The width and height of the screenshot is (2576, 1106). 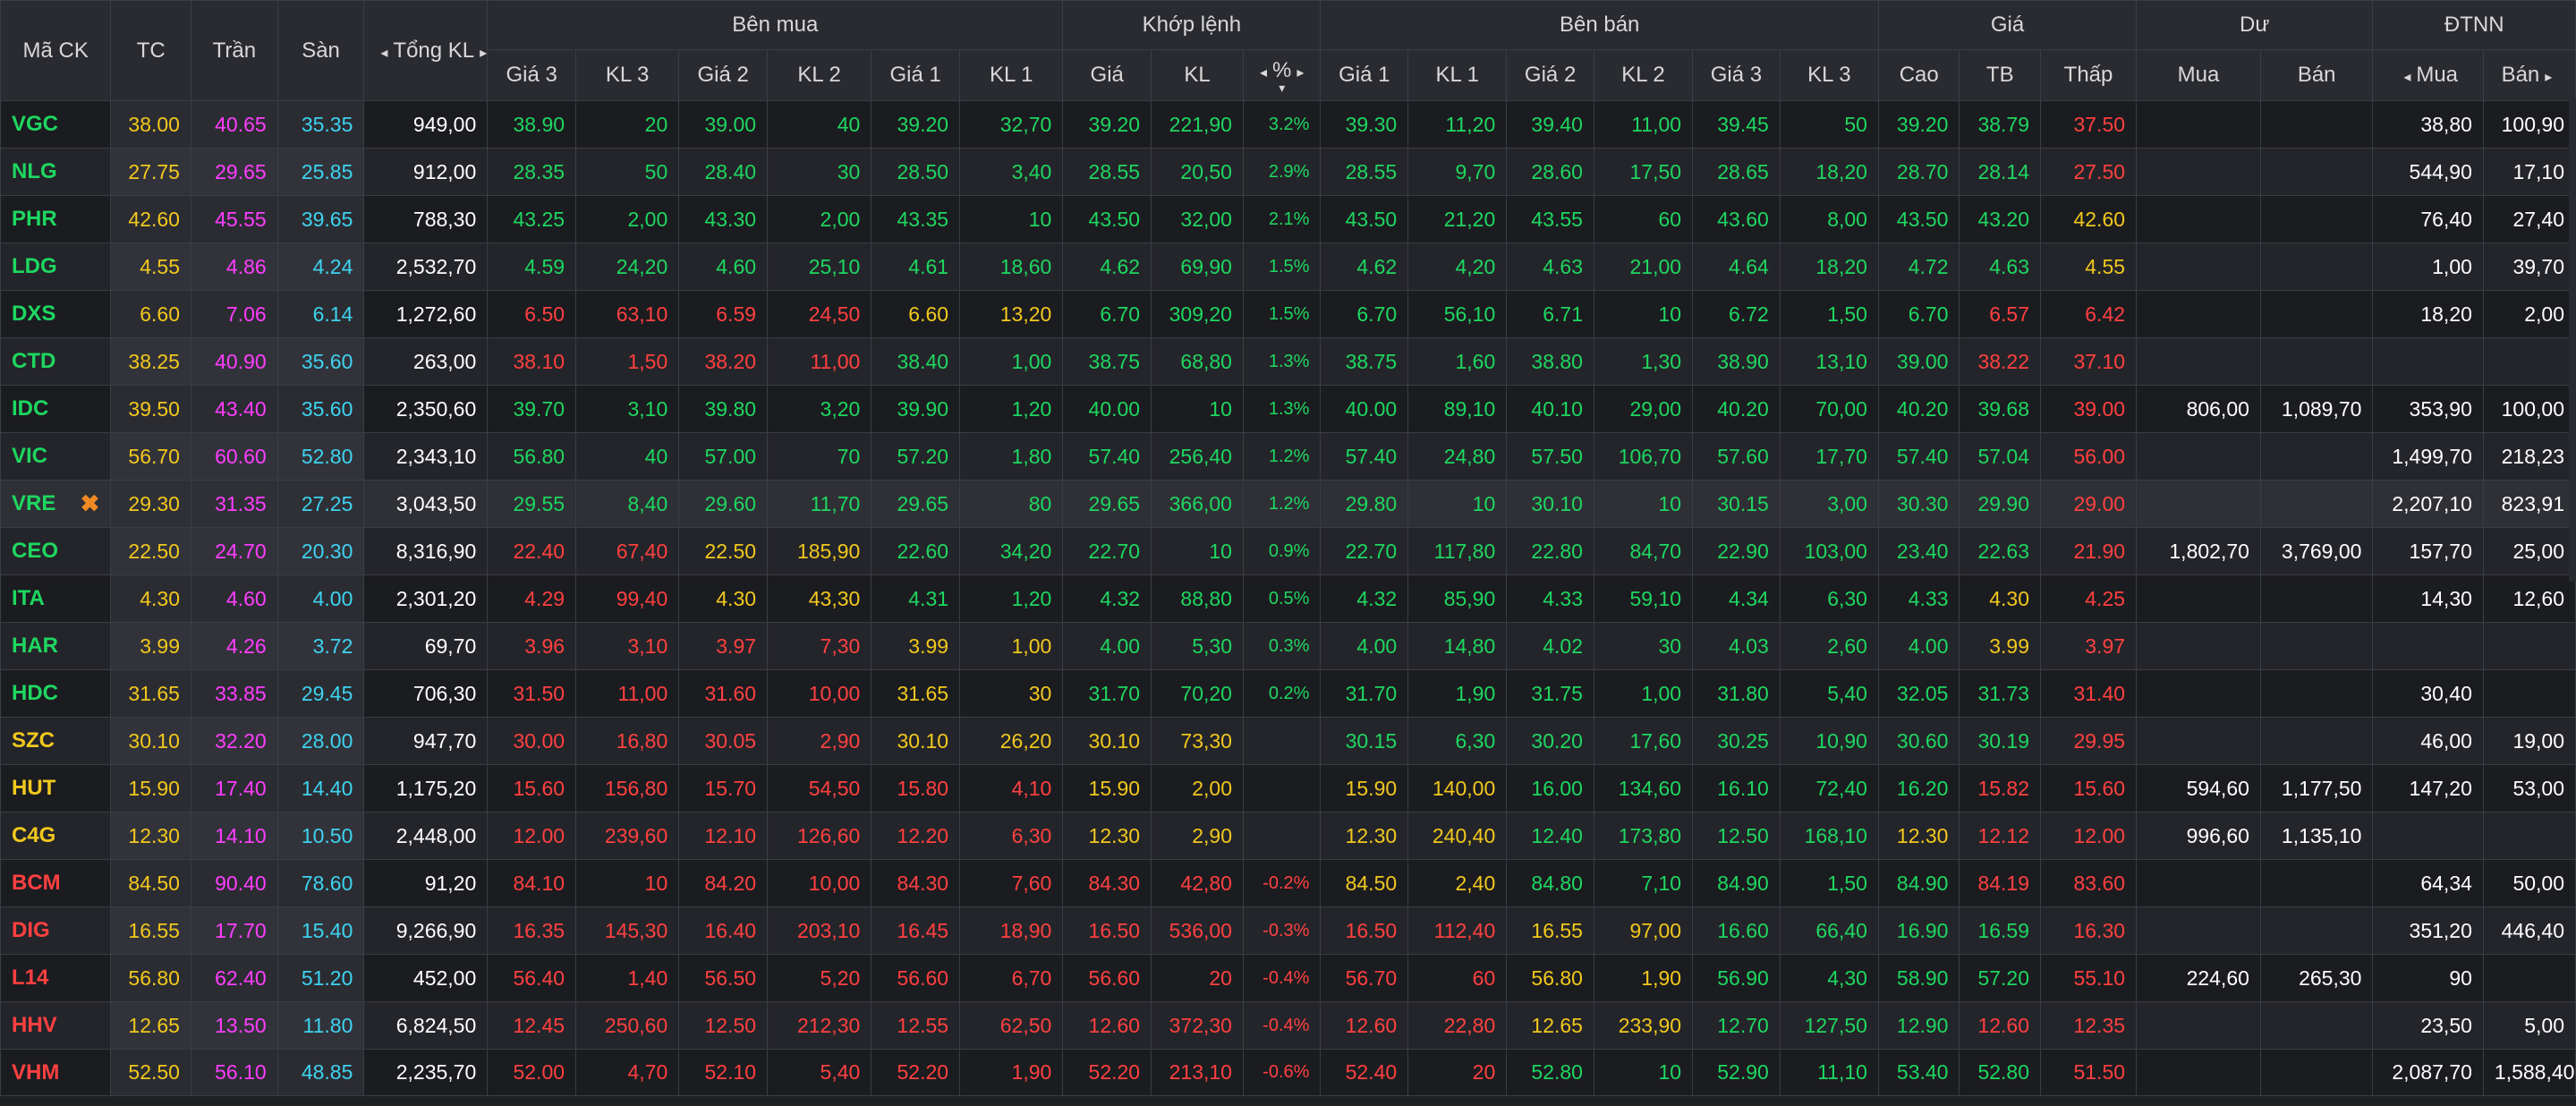 I want to click on symbol-cell: PHR, so click(x=56, y=219).